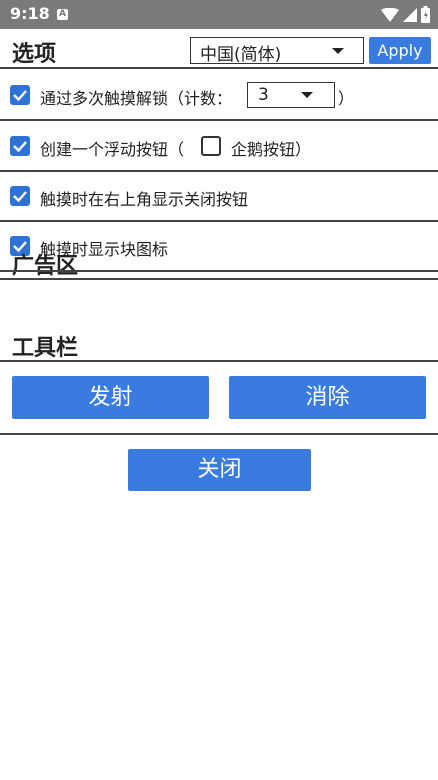 This screenshot has width=438, height=780. I want to click on options-title: 选项, so click(34, 54).